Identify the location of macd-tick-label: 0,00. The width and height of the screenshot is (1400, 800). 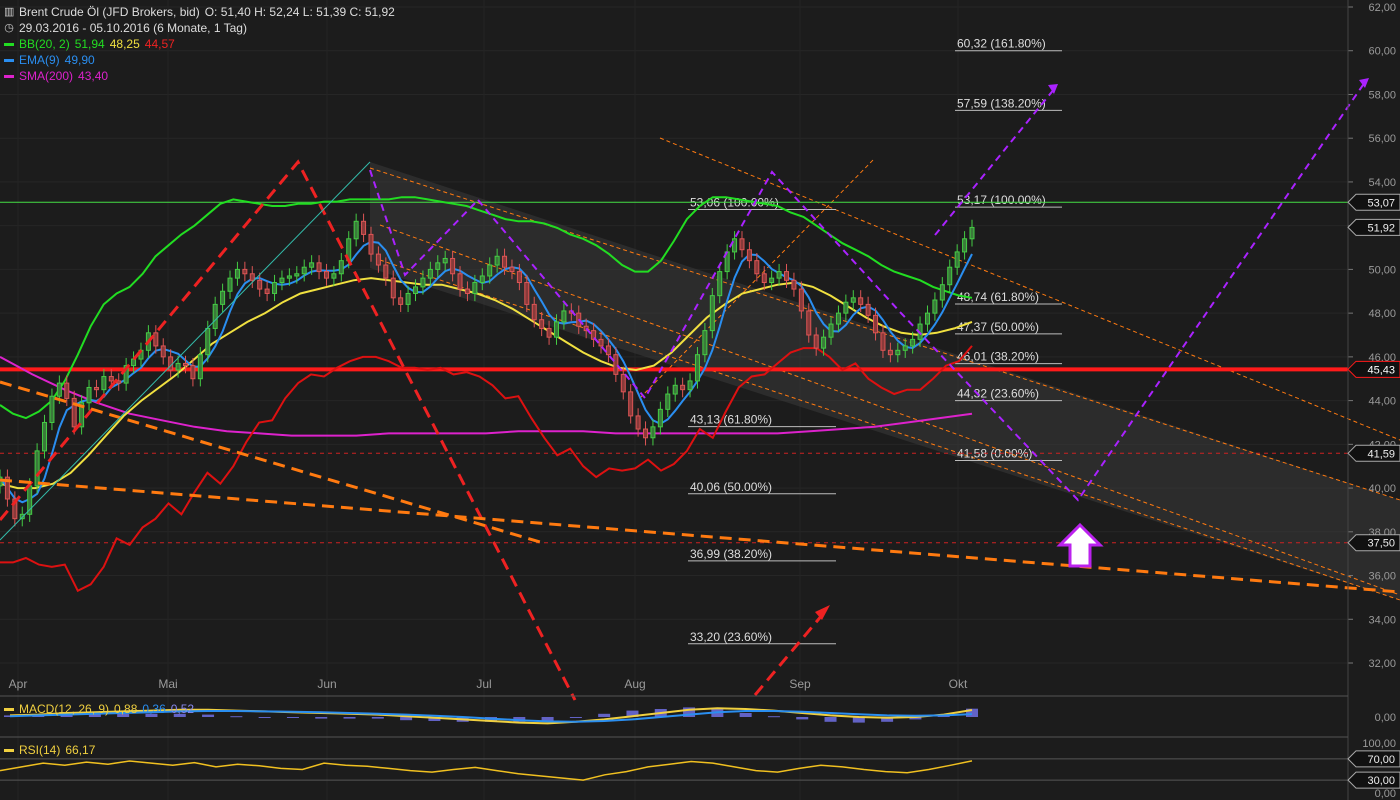
(1385, 718).